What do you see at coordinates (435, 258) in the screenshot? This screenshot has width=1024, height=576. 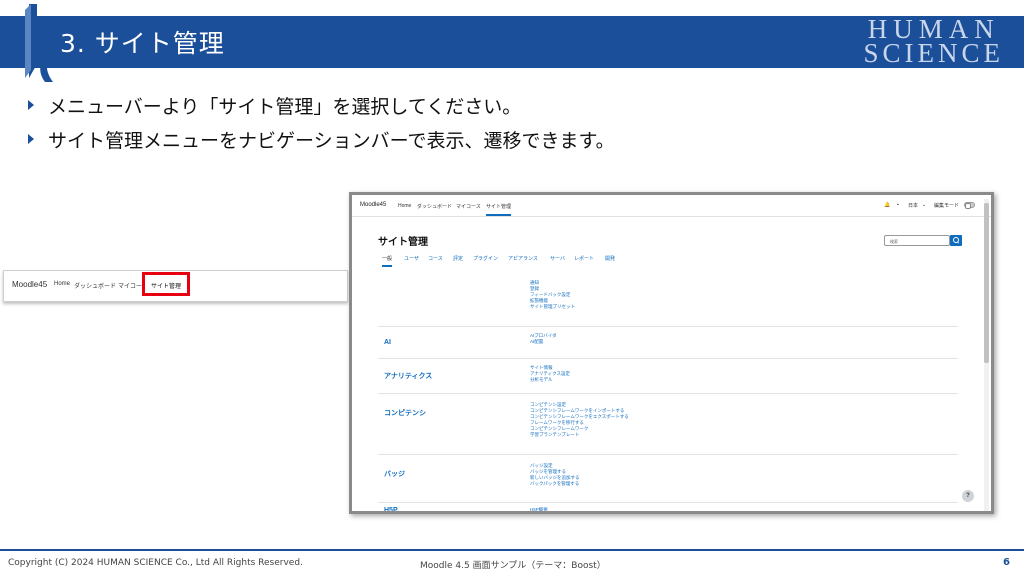 I see `tab-courses: コース` at bounding box center [435, 258].